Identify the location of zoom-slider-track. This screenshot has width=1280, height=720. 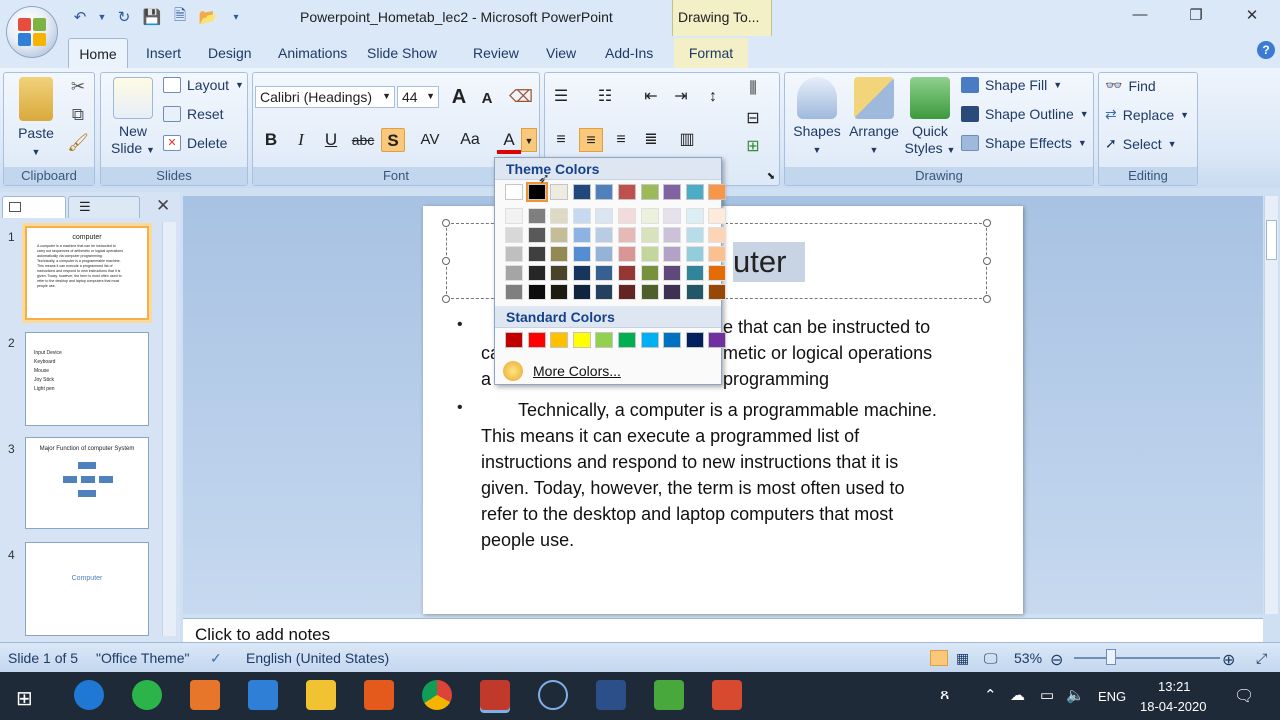
(1147, 658).